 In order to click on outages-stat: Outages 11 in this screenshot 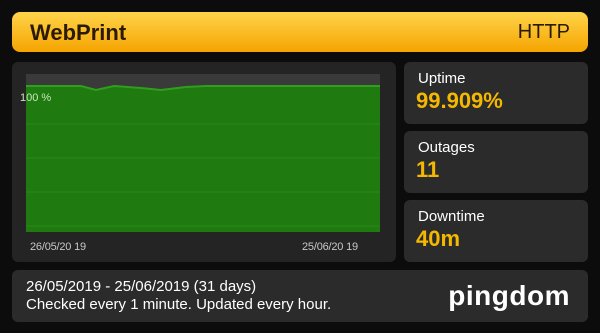, I will do `click(496, 162)`.